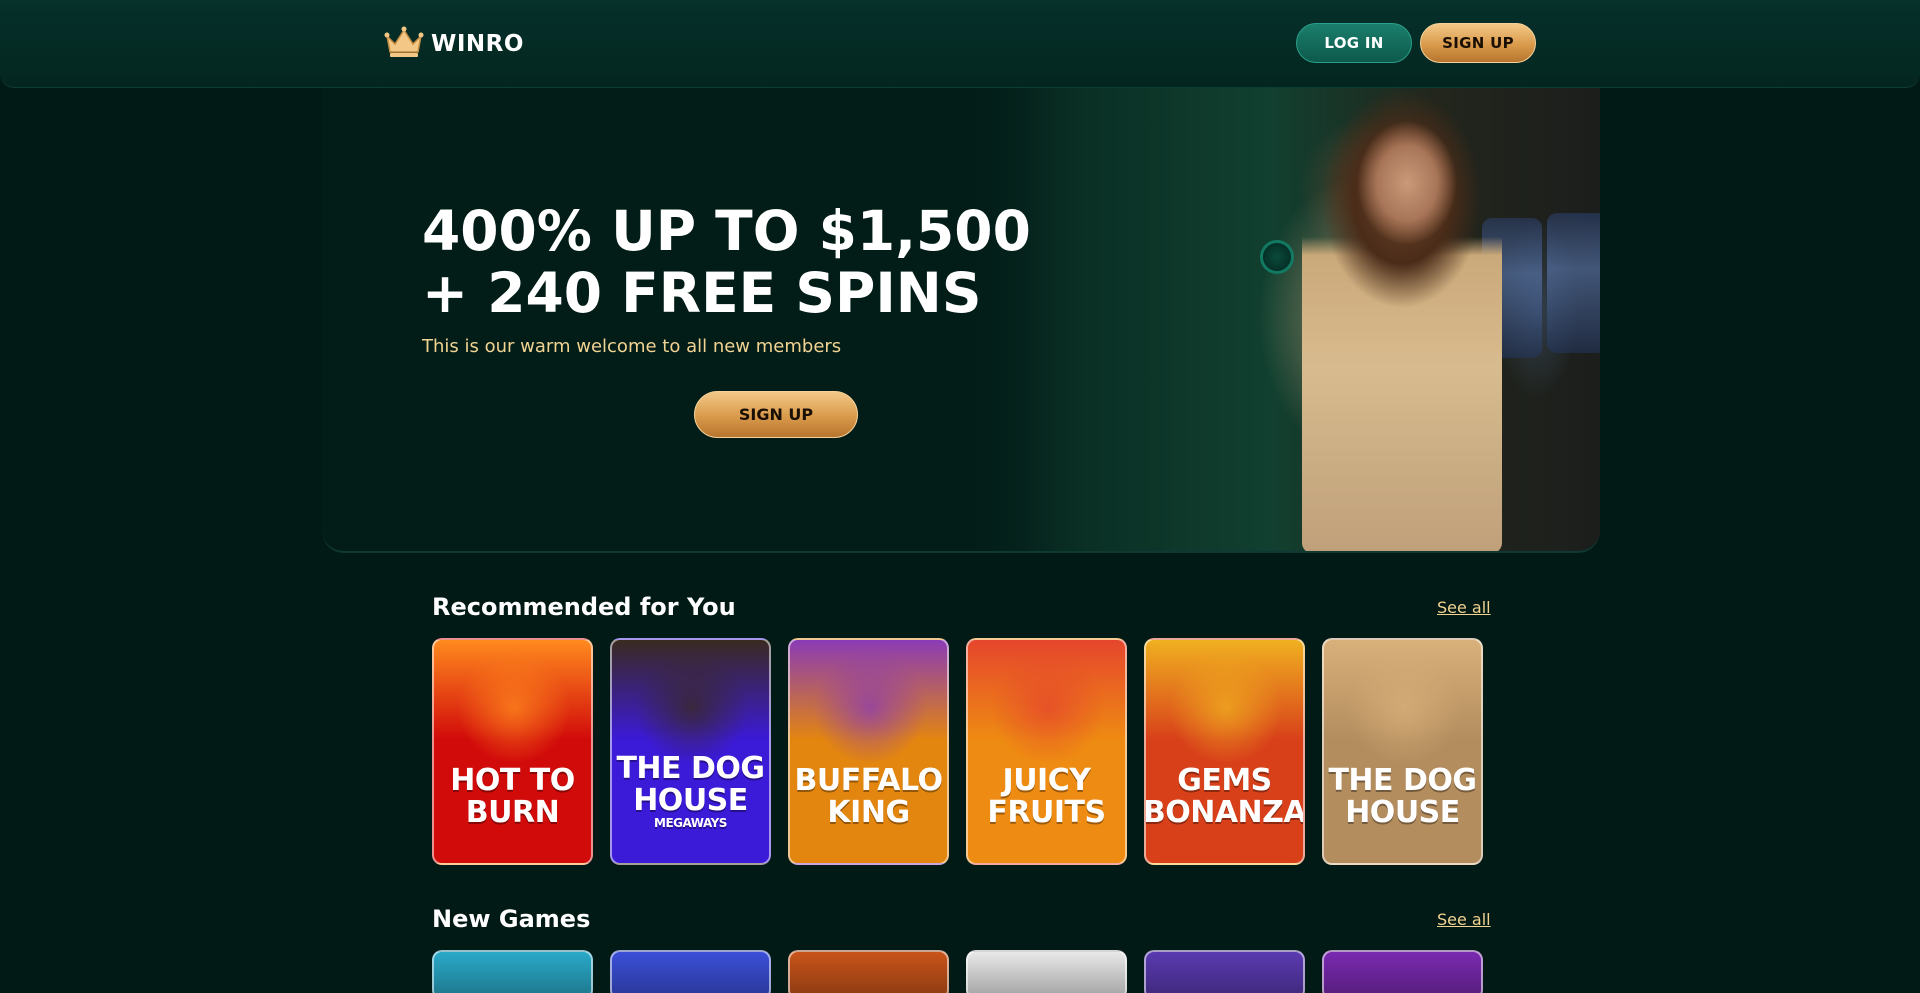 This screenshot has width=1920, height=993. Describe the element at coordinates (1478, 43) in the screenshot. I see `signup-button: SIGN UP` at that location.